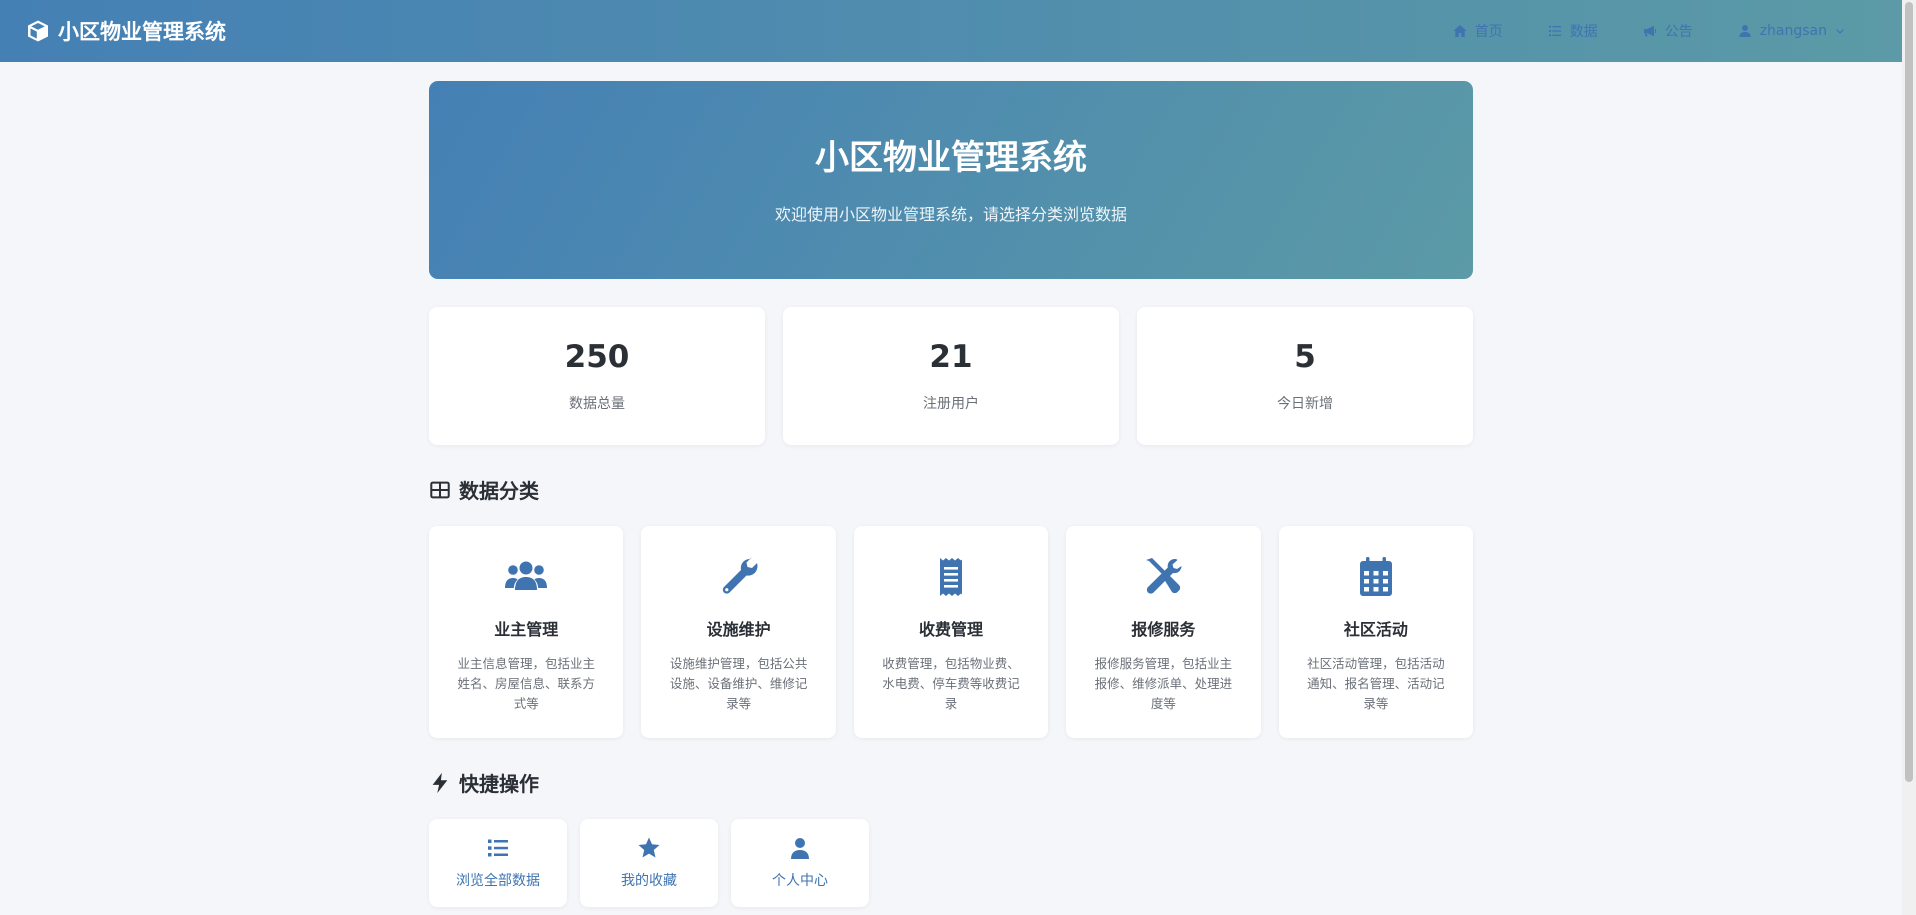 The height and width of the screenshot is (915, 1916). I want to click on category-desc: 报修服务管理，包括业主报修、维修派单、处理进度等, so click(1163, 683).